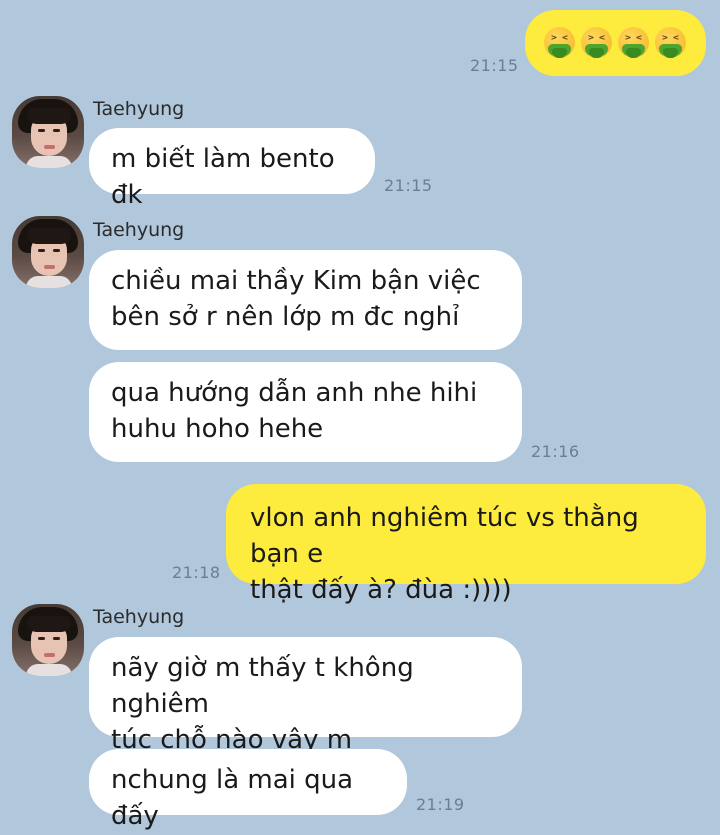 This screenshot has width=720, height=835. Describe the element at coordinates (196, 572) in the screenshot. I see `message-timestamp: 21:18` at that location.